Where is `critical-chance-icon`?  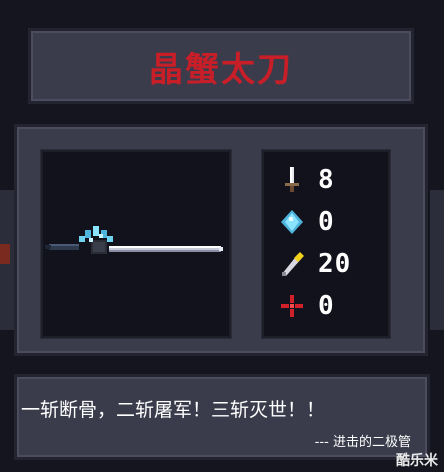 critical-chance-icon is located at coordinates (292, 264).